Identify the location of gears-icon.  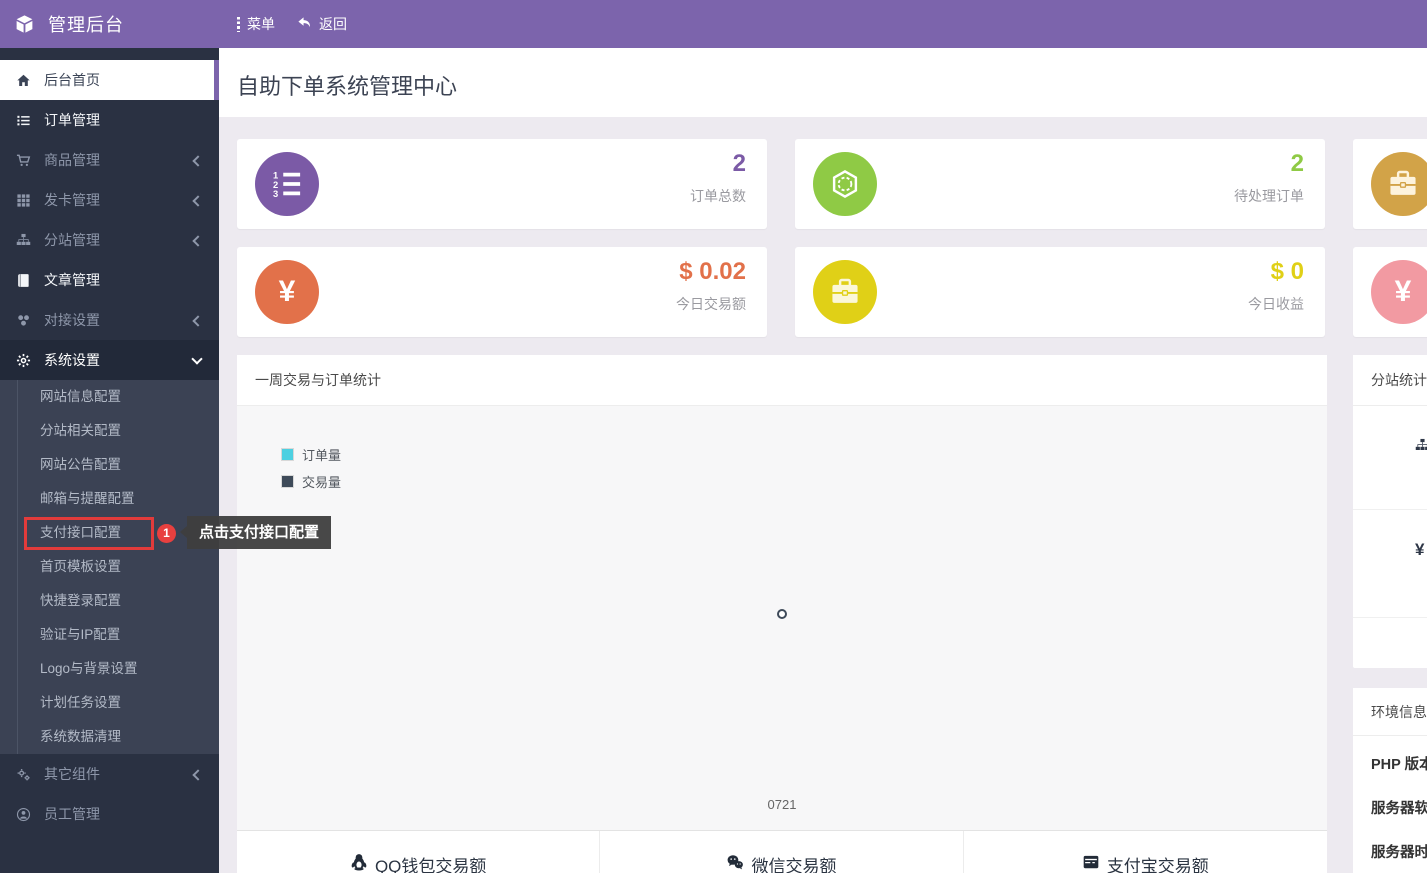
(23, 774).